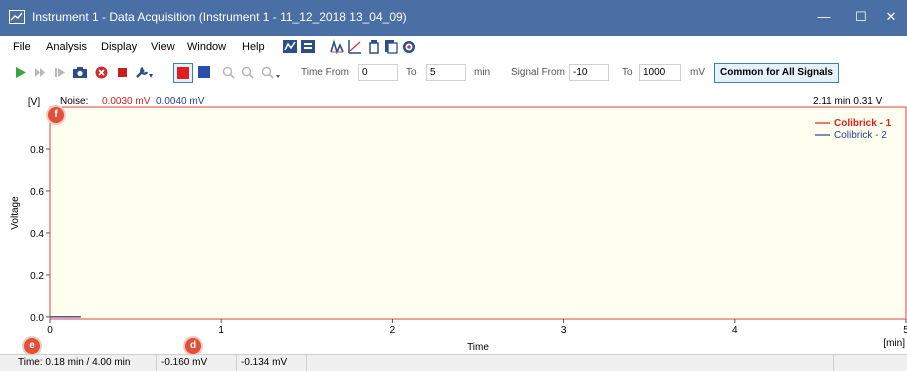  What do you see at coordinates (863, 123) in the screenshot?
I see `legend-label-1: Colibrick - 1` at bounding box center [863, 123].